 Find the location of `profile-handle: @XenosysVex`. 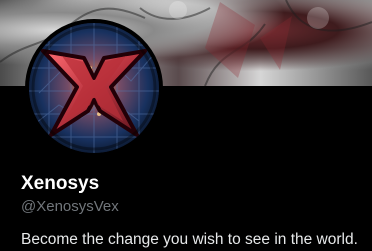

profile-handle: @XenosysVex is located at coordinates (70, 206).